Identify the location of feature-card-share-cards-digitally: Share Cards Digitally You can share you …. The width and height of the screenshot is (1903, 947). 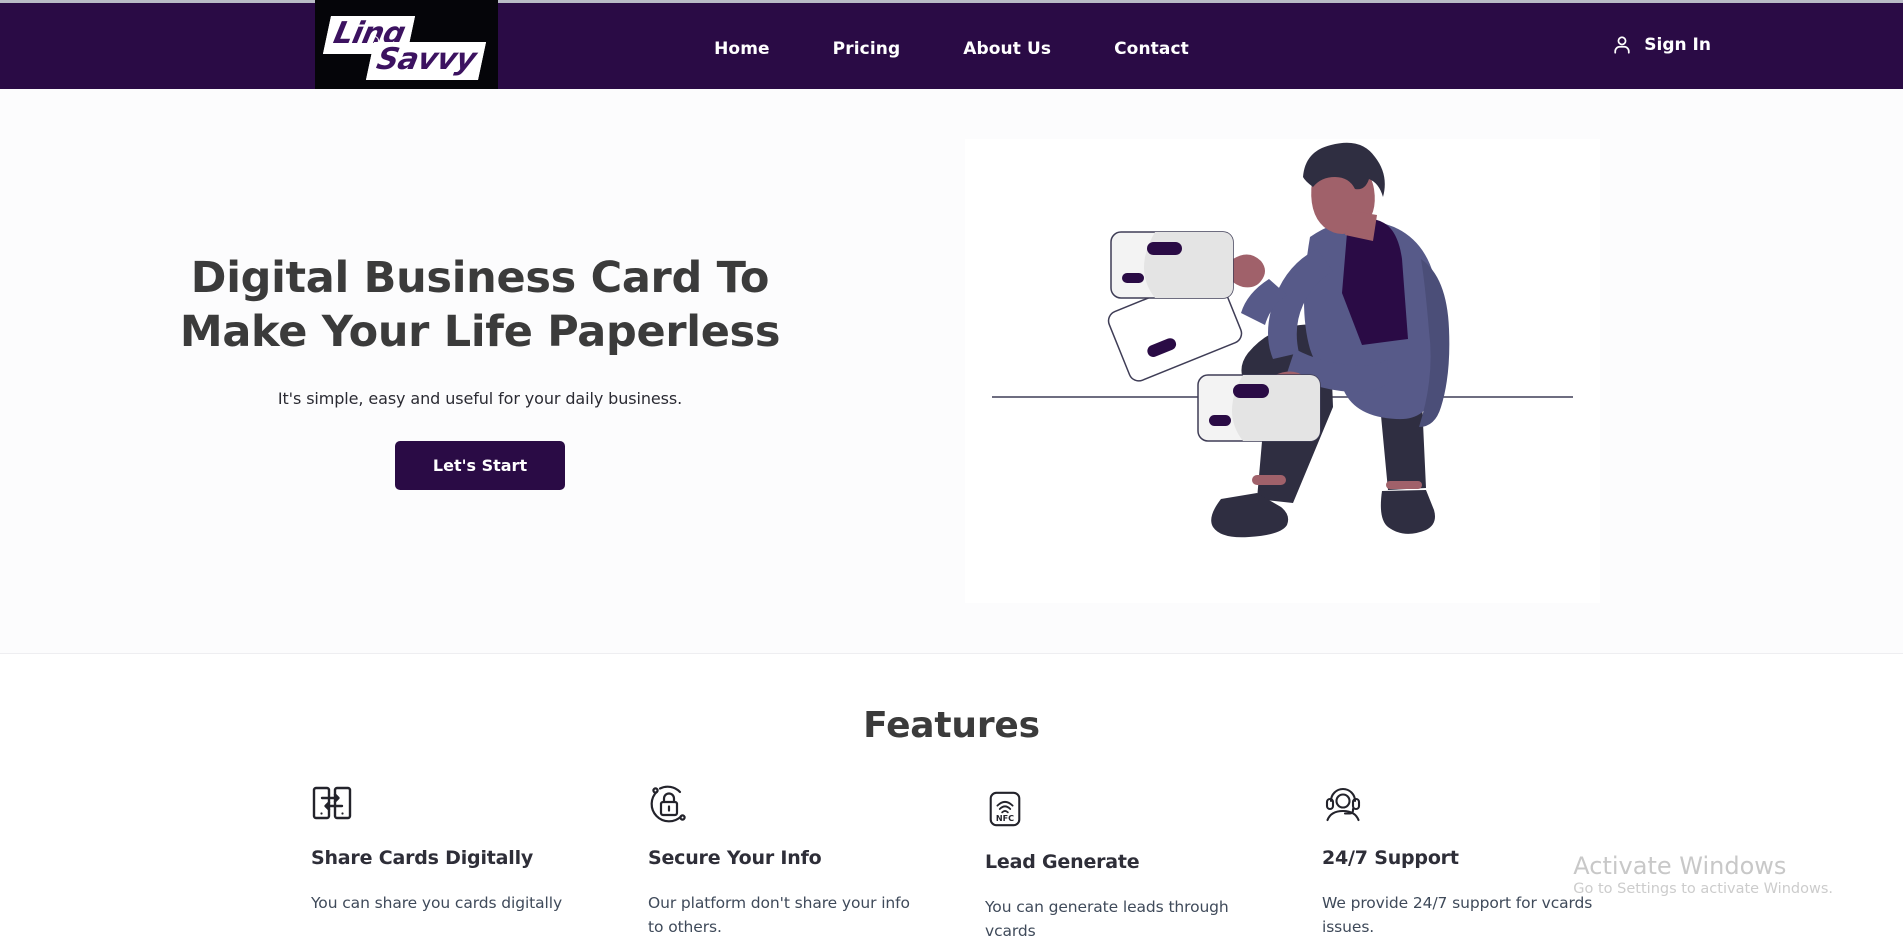
(479, 863).